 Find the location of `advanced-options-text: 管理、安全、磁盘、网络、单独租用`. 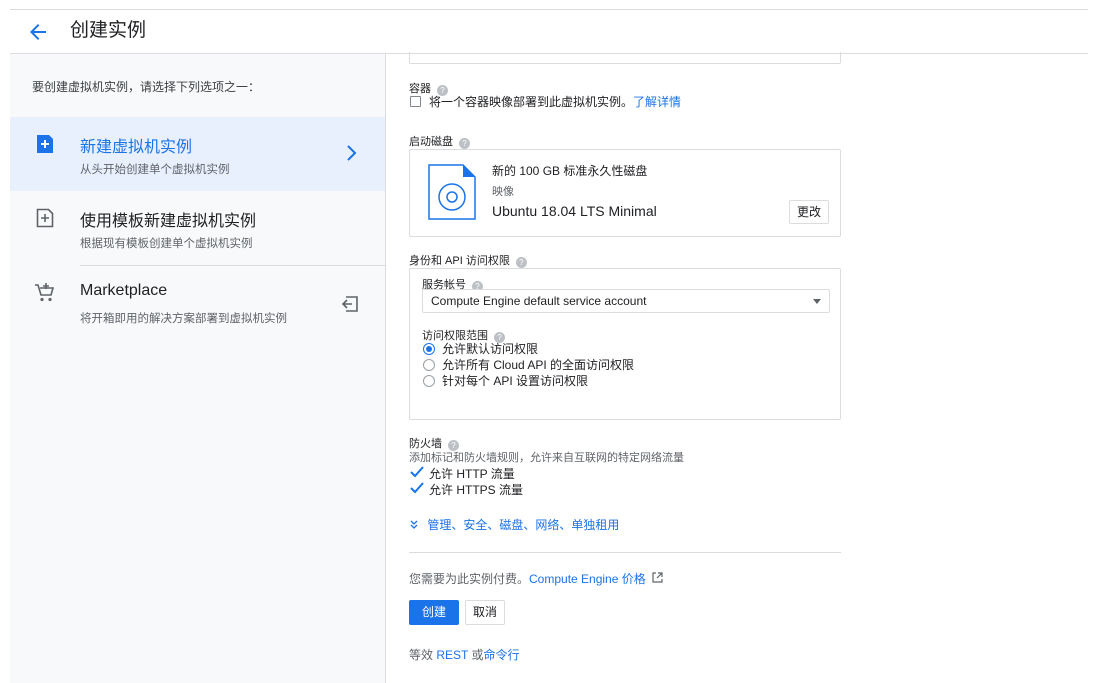

advanced-options-text: 管理、安全、磁盘、网络、单独租用 is located at coordinates (523, 525).